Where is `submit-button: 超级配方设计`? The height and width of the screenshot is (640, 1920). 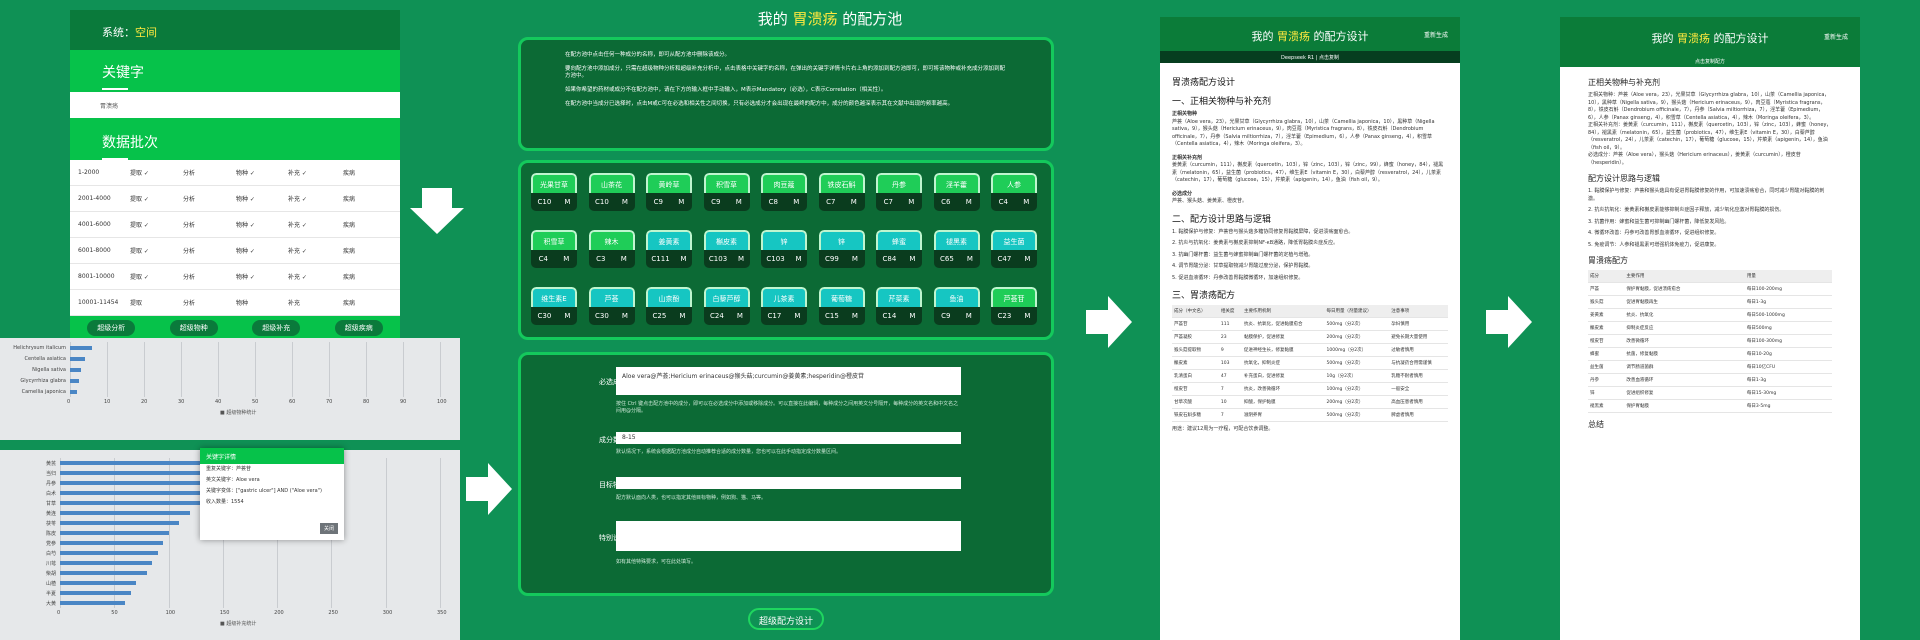 submit-button: 超级配方设计 is located at coordinates (786, 619).